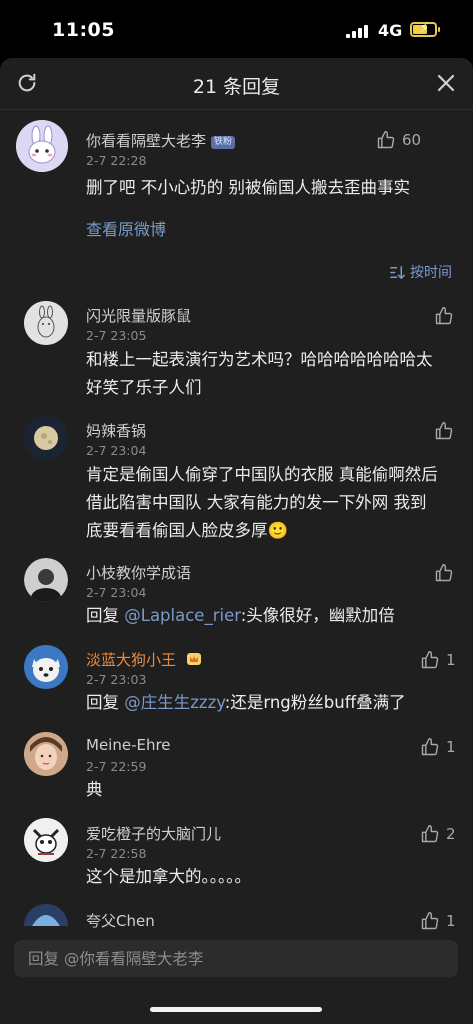 This screenshot has height=1024, width=473. I want to click on reply-bar, so click(236, 958).